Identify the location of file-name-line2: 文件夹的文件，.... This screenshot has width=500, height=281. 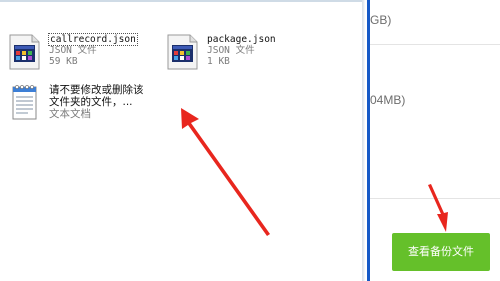
(91, 102).